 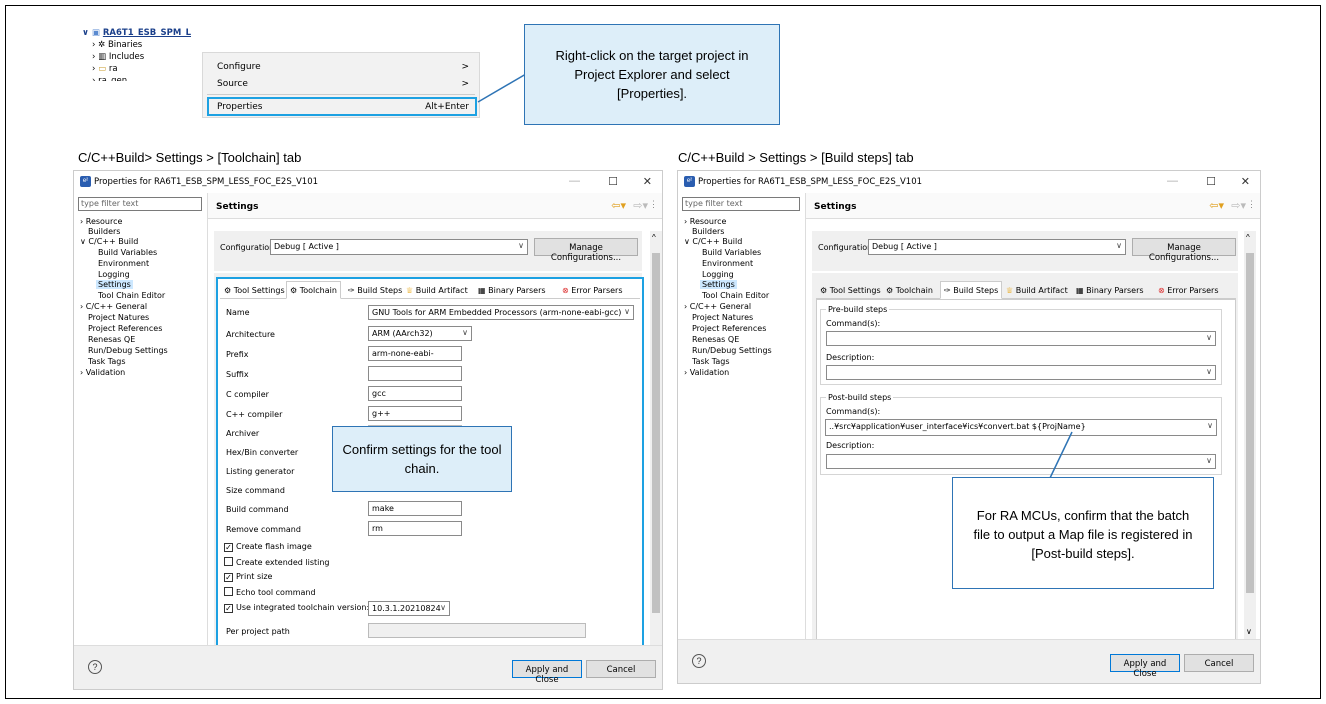 I want to click on checkbox-create-flash: ✓ Create flash image, so click(x=268, y=547).